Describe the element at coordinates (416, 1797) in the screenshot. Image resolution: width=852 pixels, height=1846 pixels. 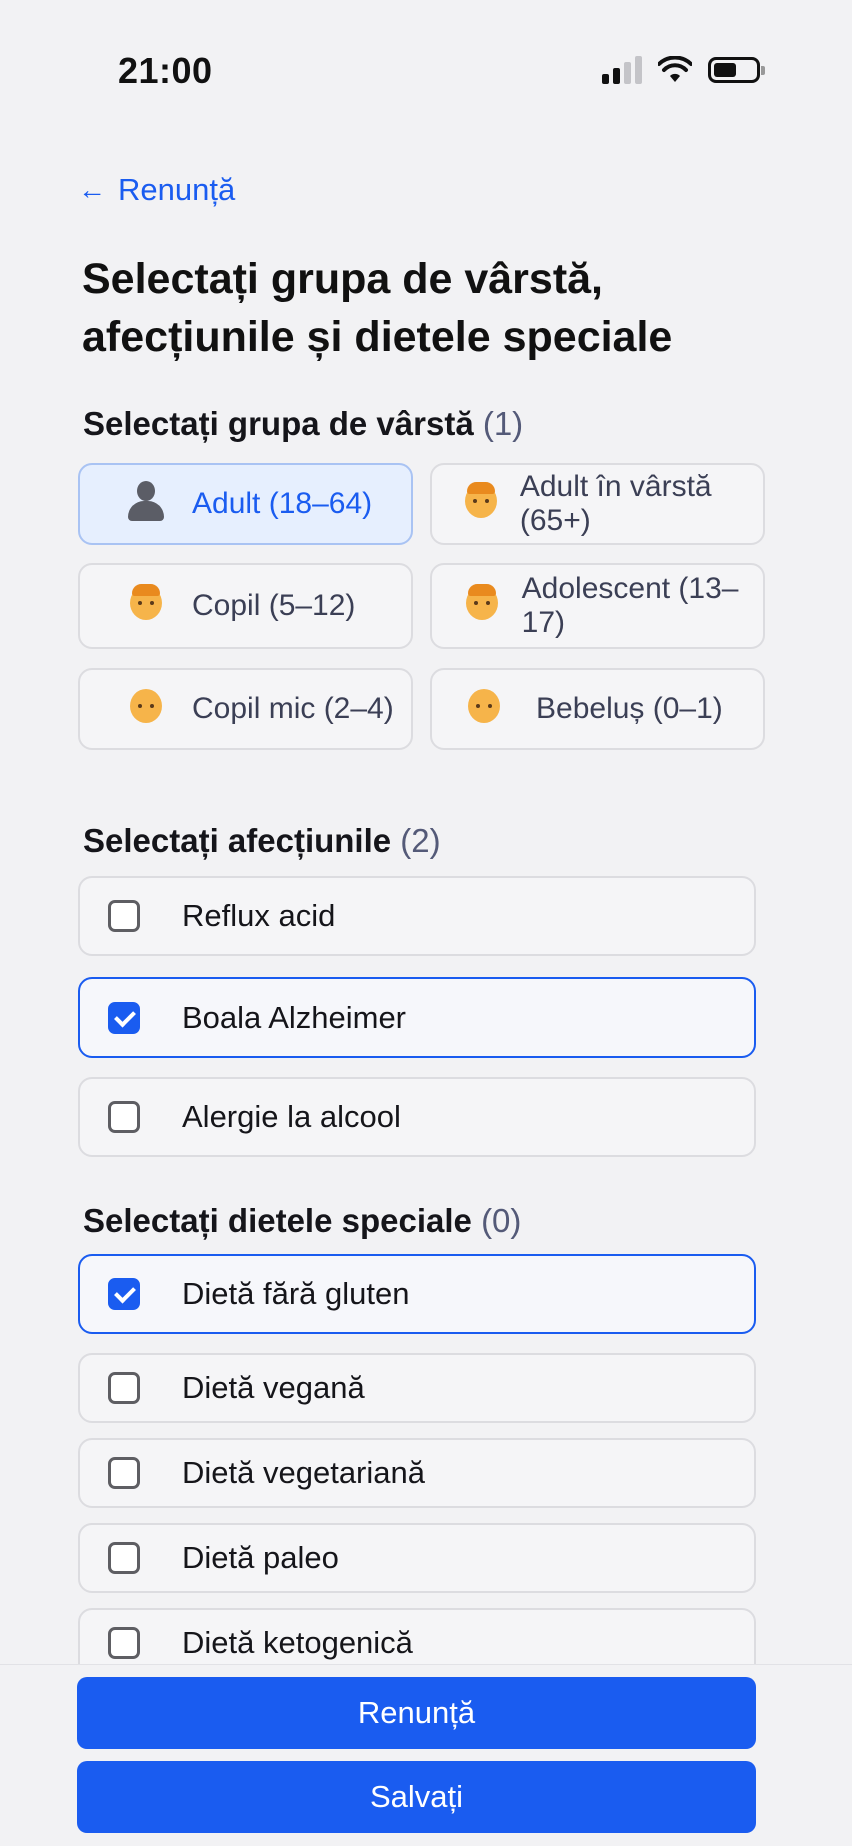
I see `save-button: Salvați` at that location.